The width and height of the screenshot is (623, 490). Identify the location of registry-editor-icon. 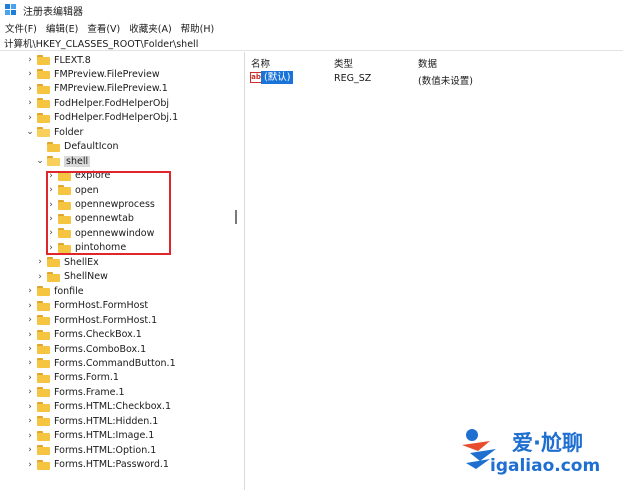
(11, 10).